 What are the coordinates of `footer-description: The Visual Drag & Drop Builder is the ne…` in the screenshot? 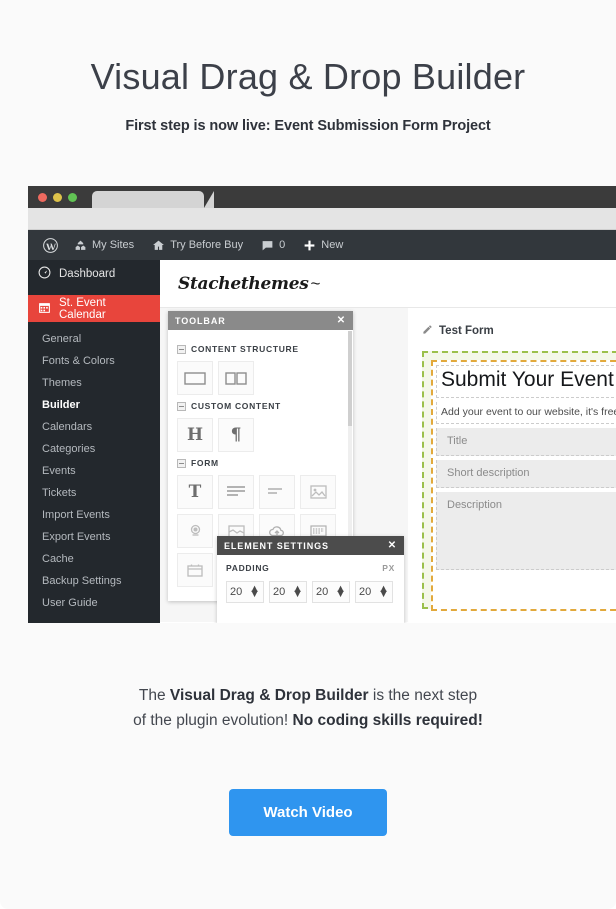 It's located at (308, 708).